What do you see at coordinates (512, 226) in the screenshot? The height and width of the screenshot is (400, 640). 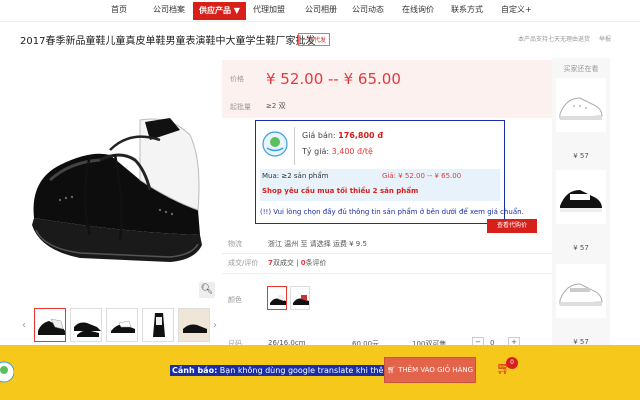 I see `agent-price-button: 查看代购价` at bounding box center [512, 226].